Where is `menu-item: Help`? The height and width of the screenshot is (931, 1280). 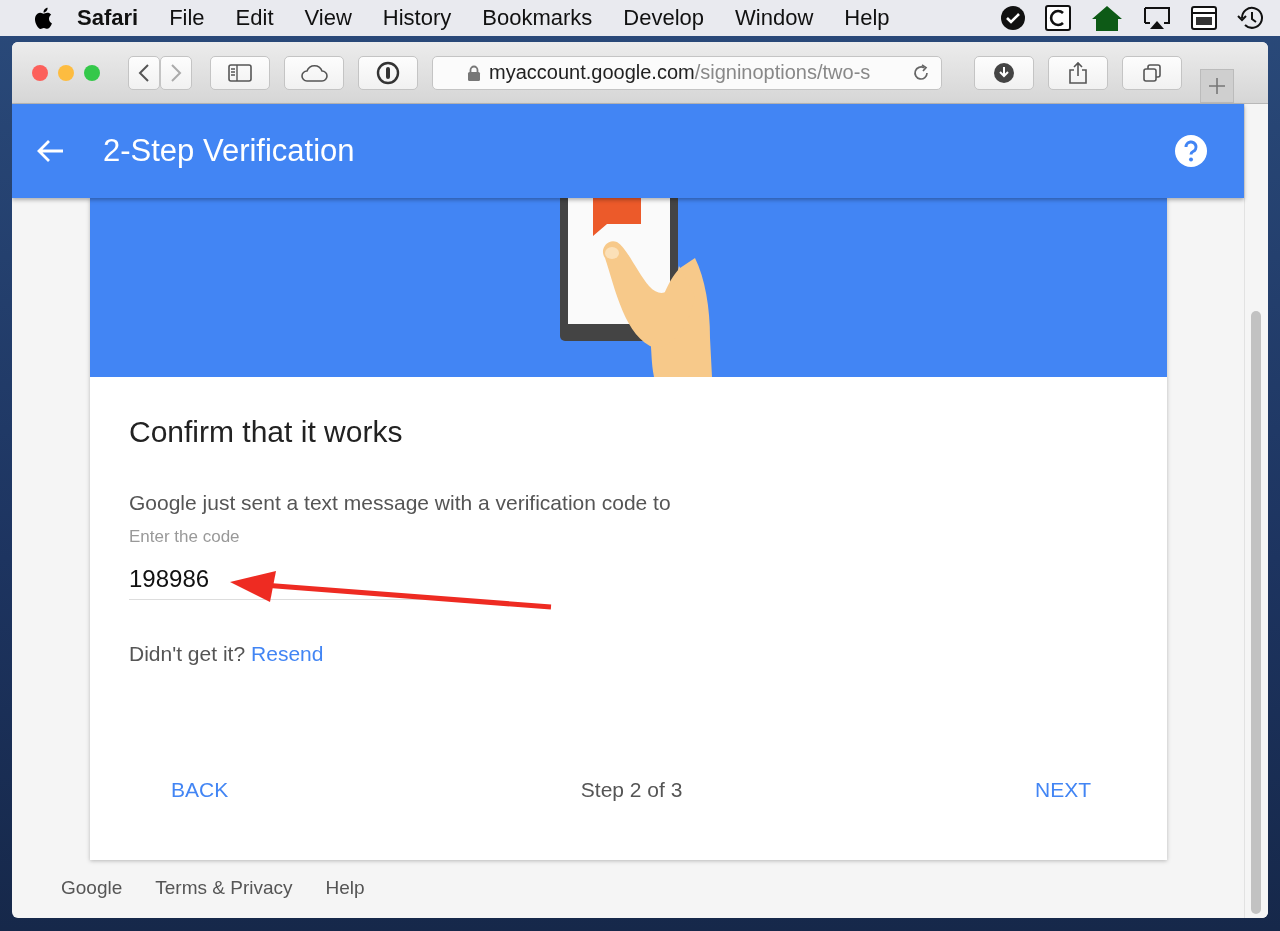
menu-item: Help is located at coordinates (867, 18).